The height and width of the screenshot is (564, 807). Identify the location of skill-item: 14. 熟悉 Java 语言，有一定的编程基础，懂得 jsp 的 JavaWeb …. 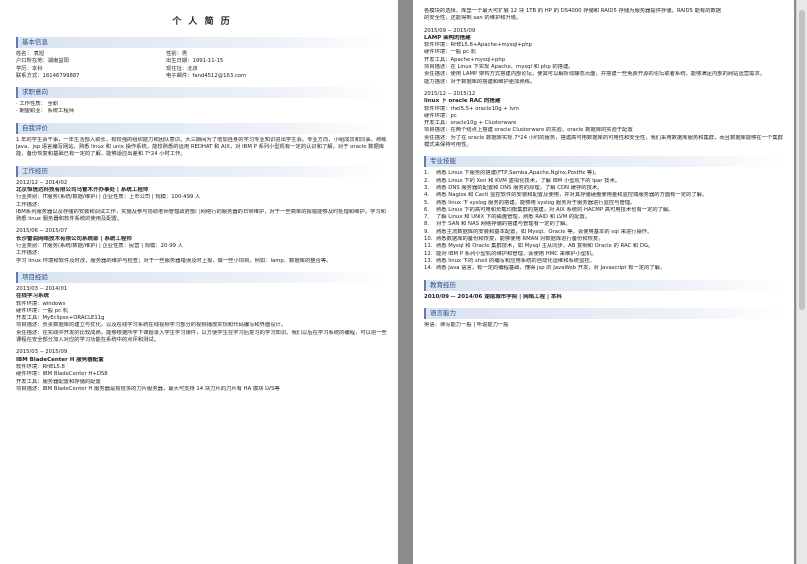
(545, 268).